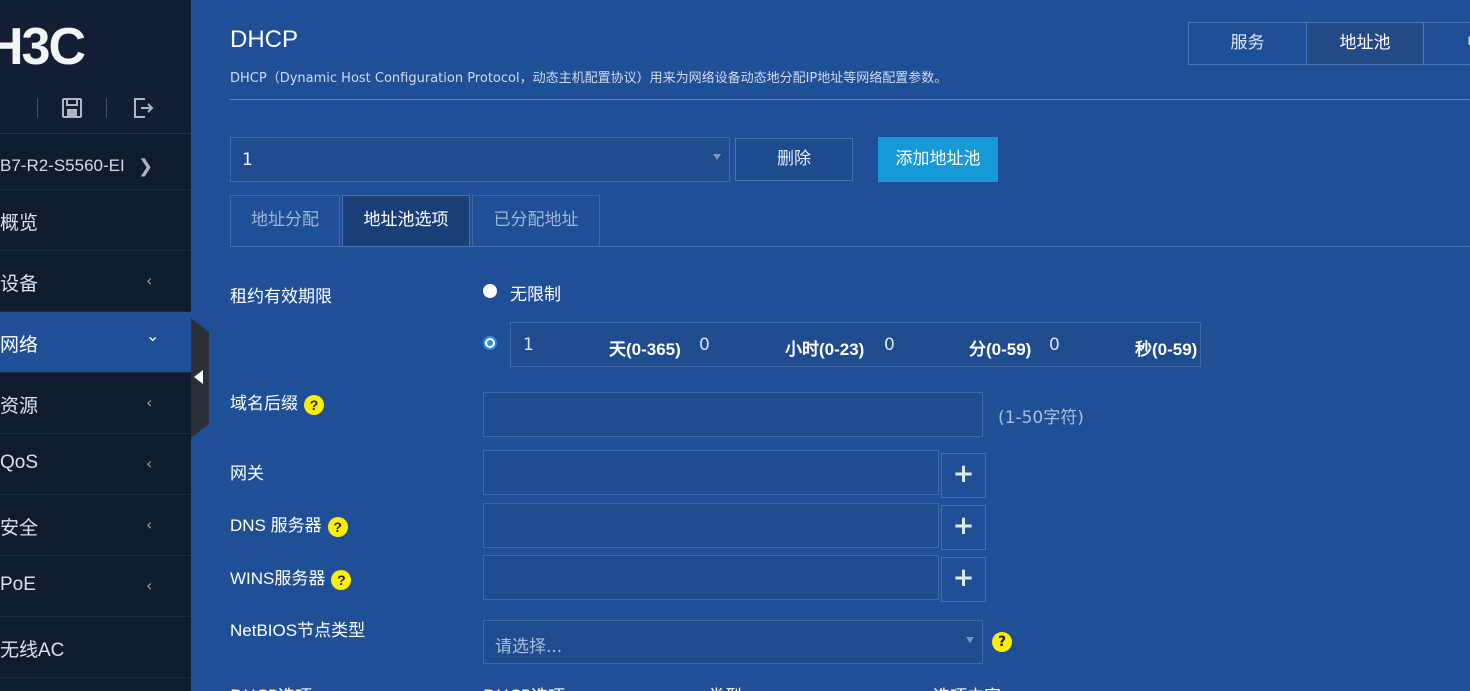 This screenshot has height=691, width=1470. What do you see at coordinates (1041, 418) in the screenshot?
I see `domain-suffix-hint: (1-50字符)` at bounding box center [1041, 418].